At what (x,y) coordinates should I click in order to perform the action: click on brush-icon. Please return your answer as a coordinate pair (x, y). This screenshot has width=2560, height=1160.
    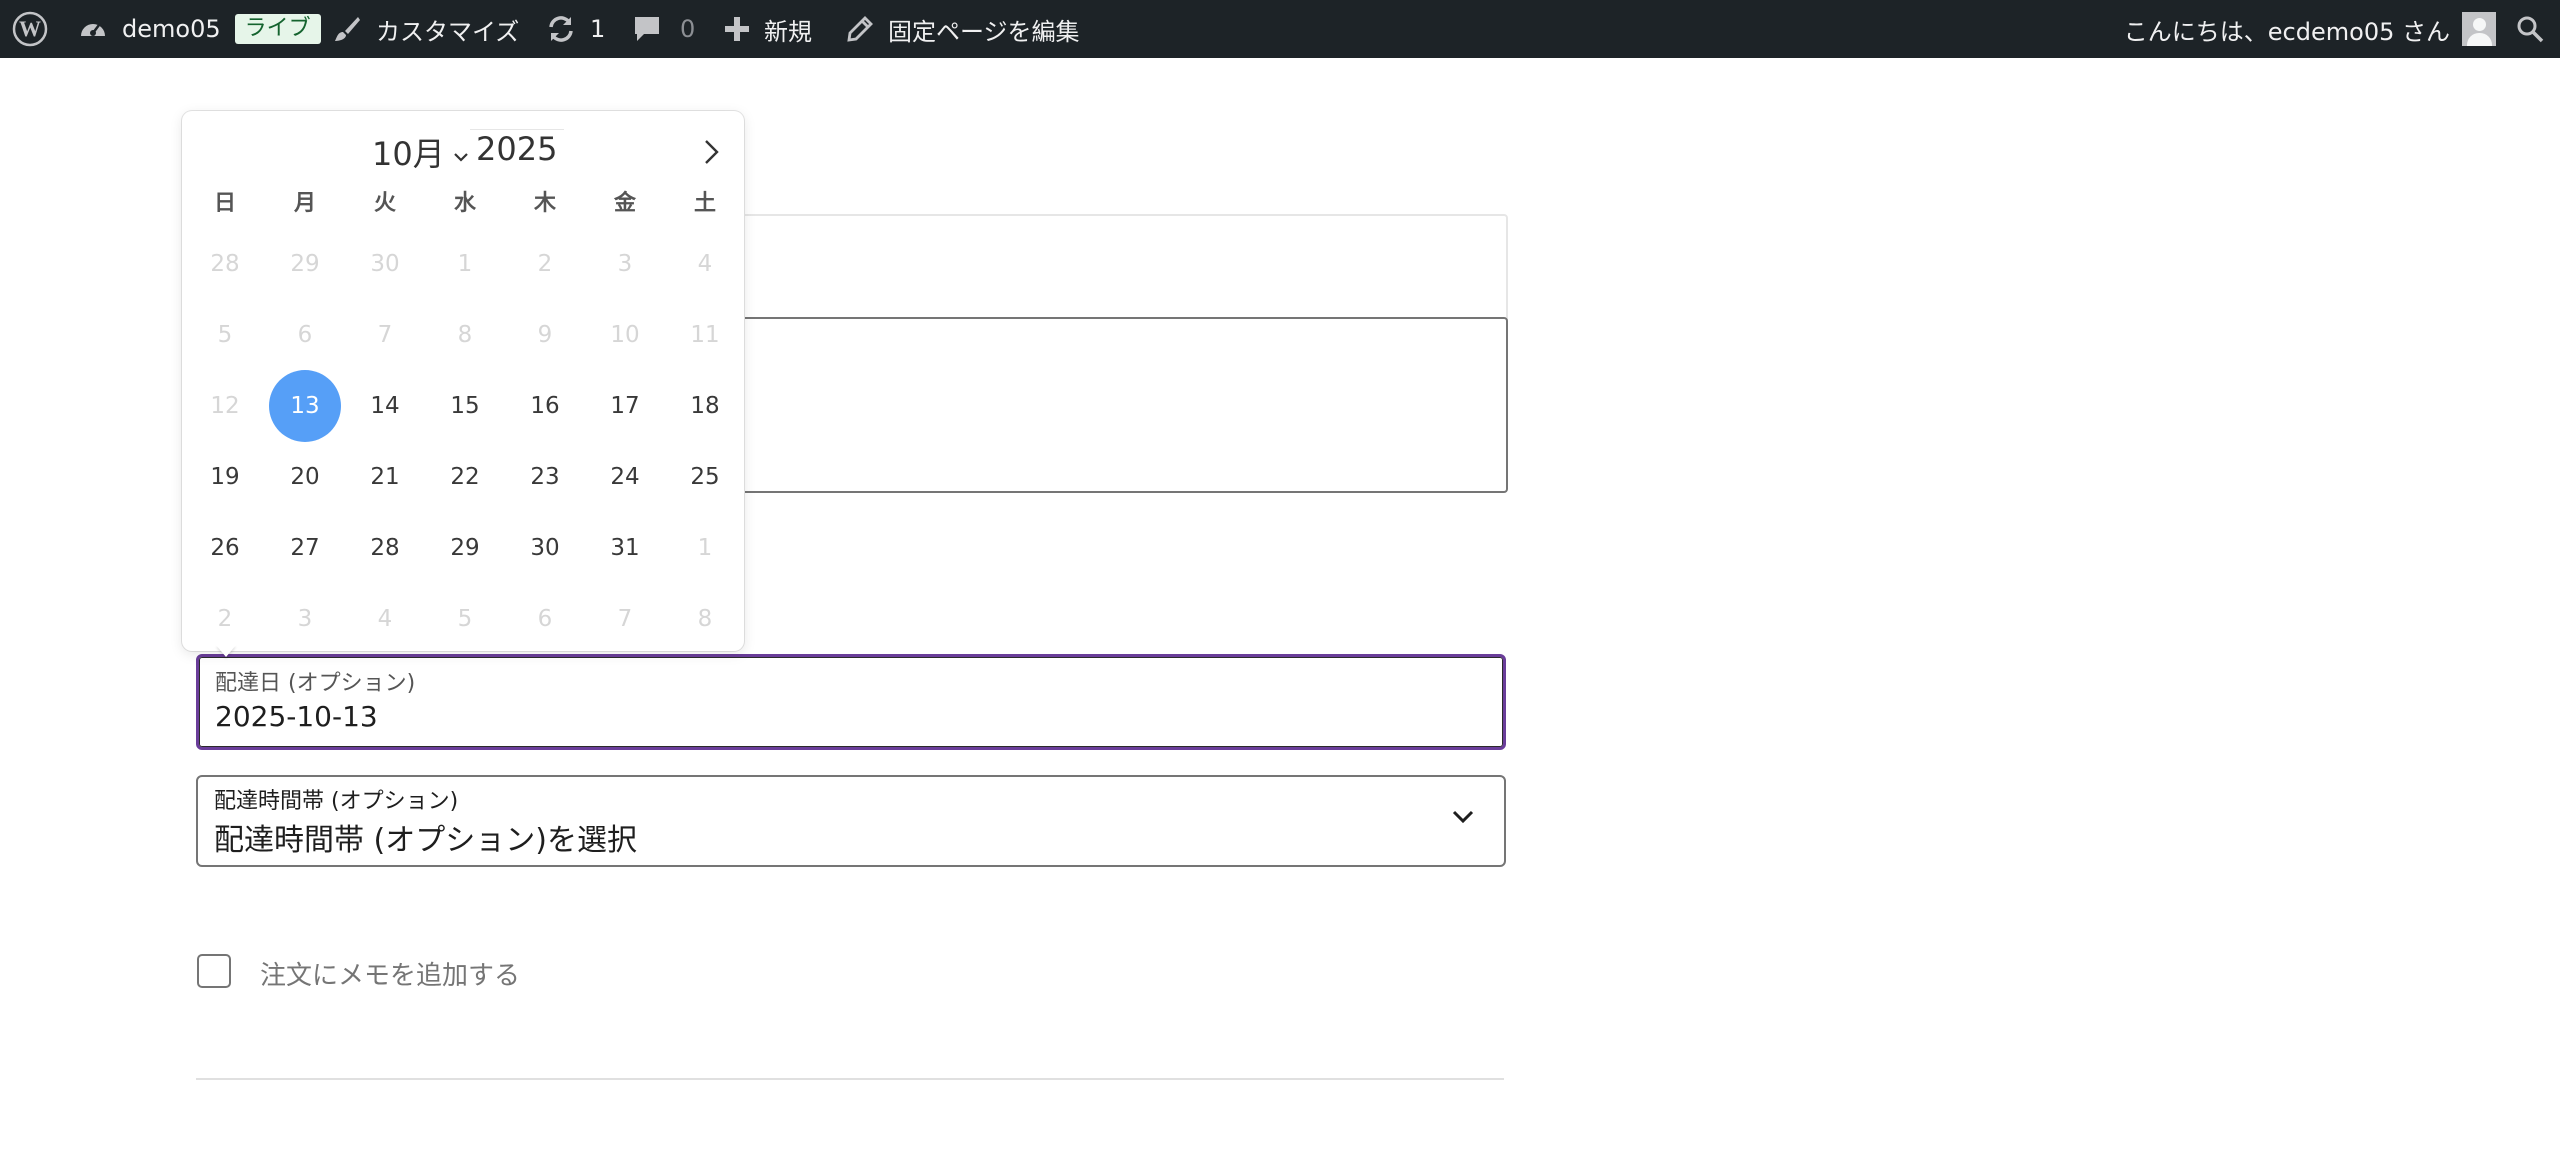
    Looking at the image, I should click on (347, 29).